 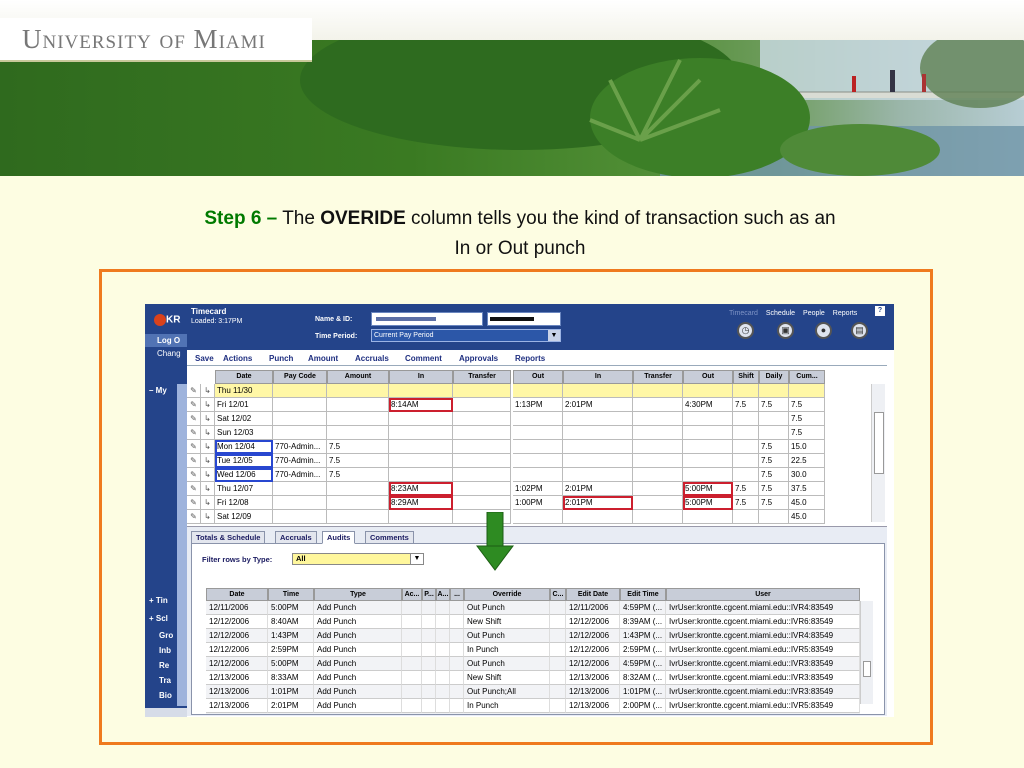 What do you see at coordinates (244, 377) in the screenshot?
I see `grid-header-date: Date` at bounding box center [244, 377].